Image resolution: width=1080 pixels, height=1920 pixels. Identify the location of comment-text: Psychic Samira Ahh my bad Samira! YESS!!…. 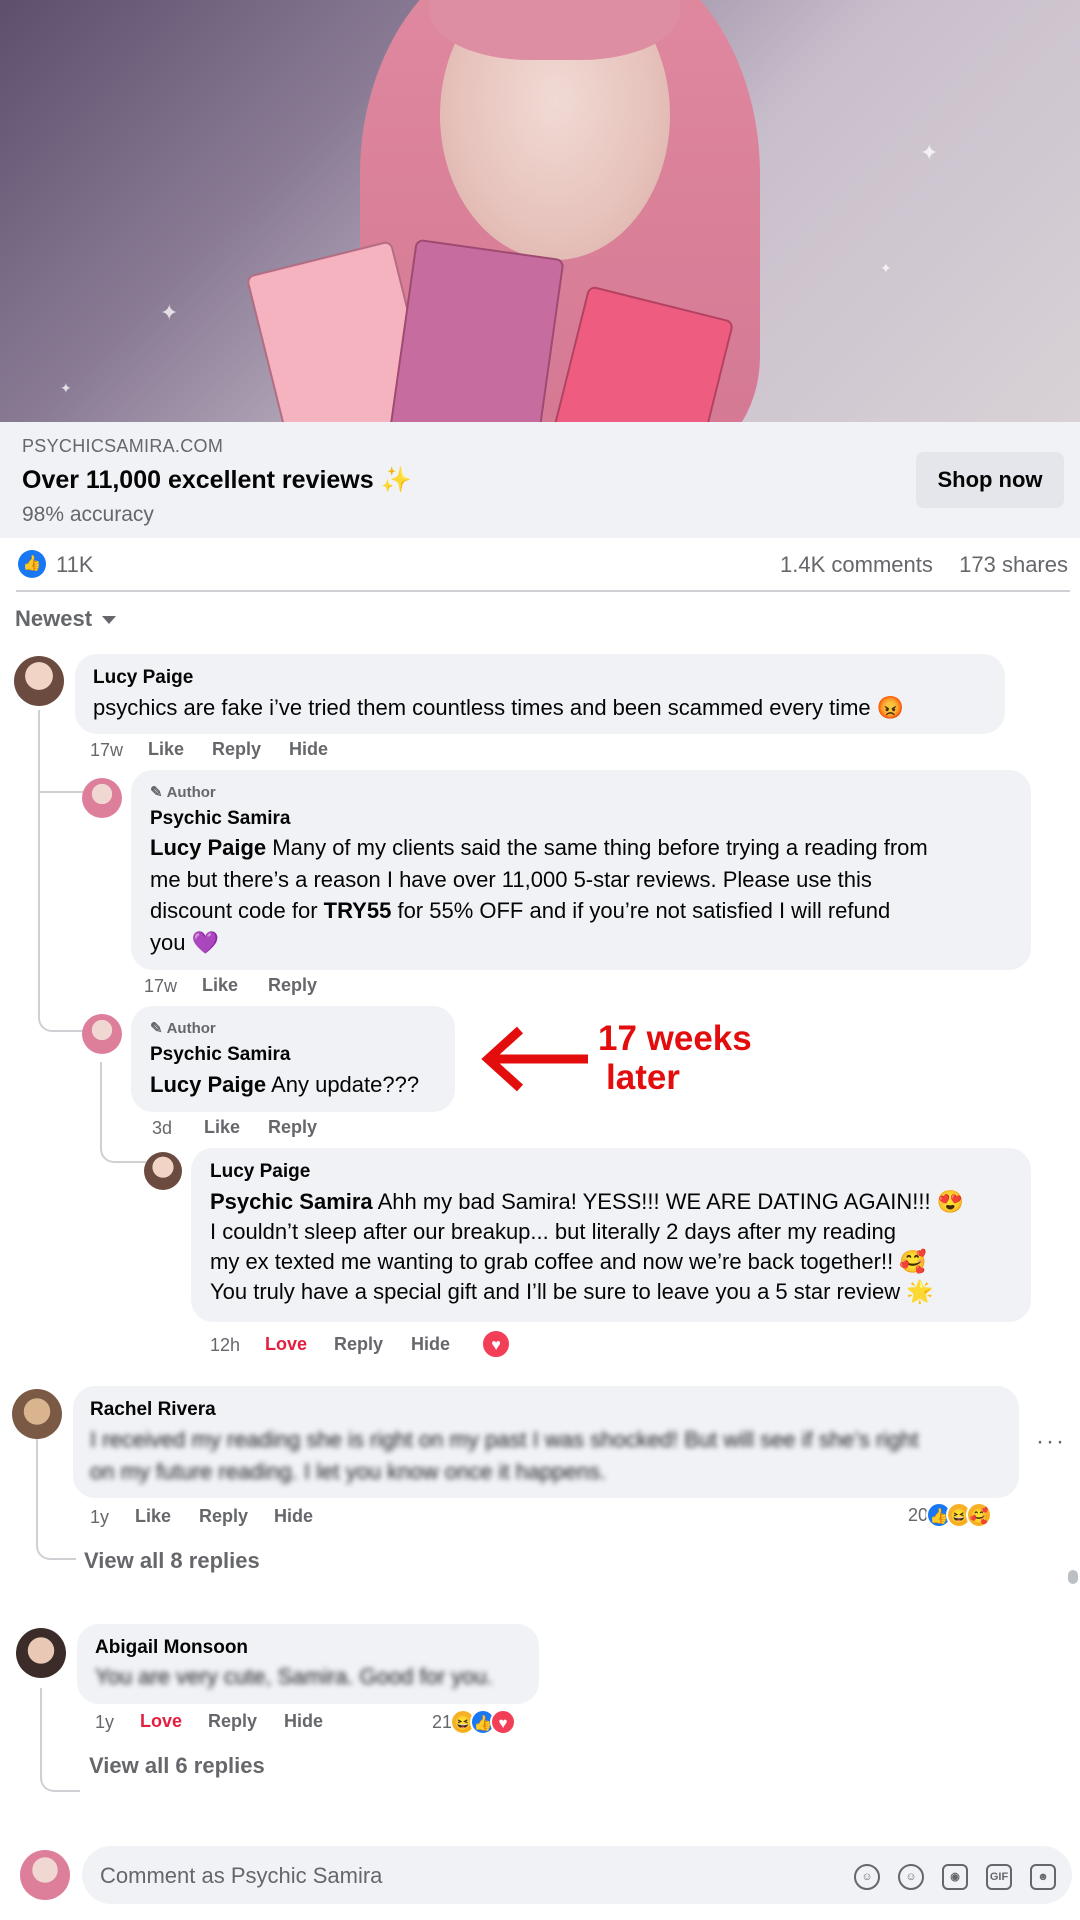
(617, 1247).